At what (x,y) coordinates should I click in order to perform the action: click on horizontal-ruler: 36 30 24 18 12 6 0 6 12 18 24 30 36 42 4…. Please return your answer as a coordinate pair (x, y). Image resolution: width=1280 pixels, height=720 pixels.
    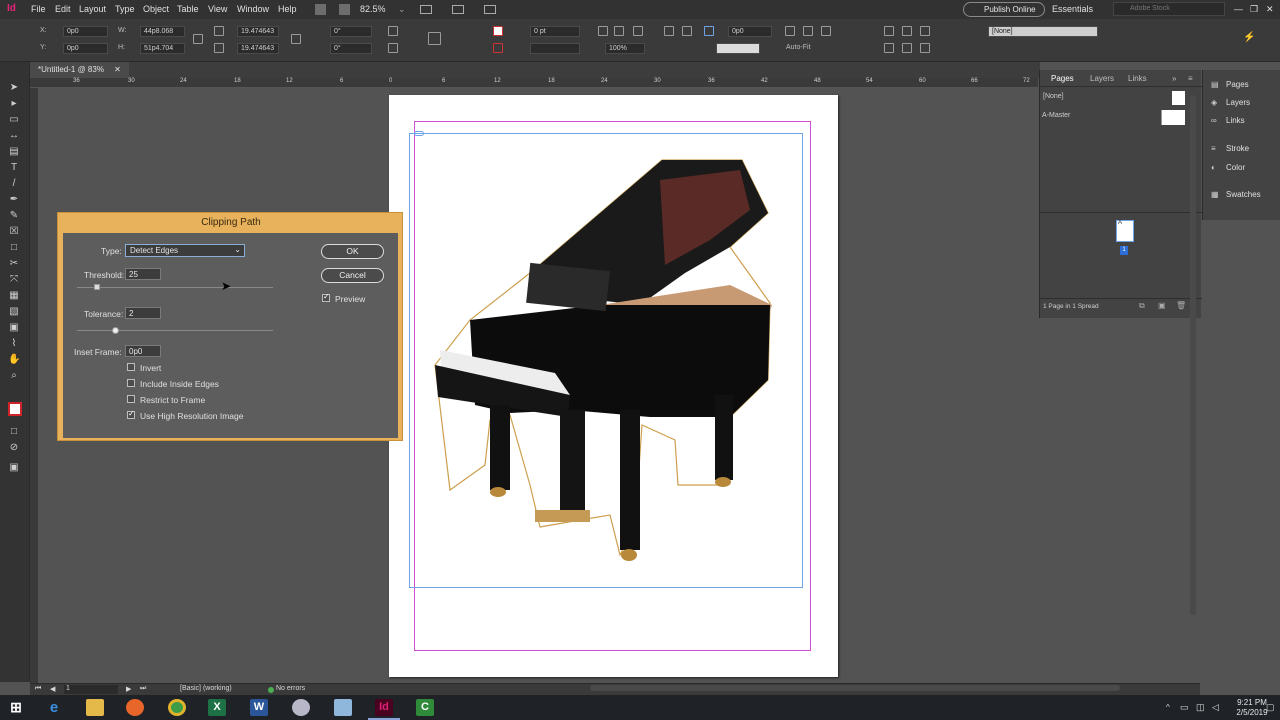
    Looking at the image, I should click on (534, 83).